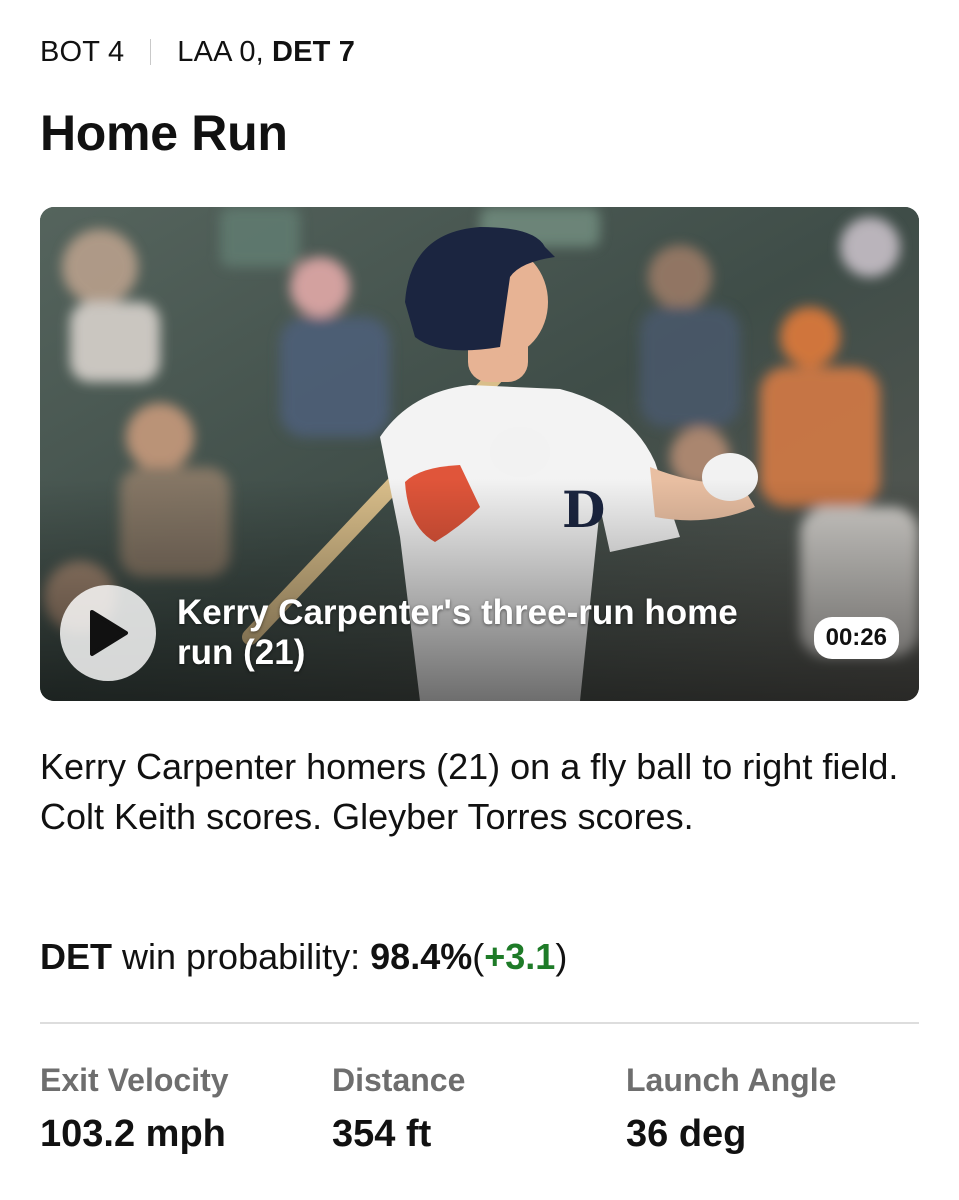 The width and height of the screenshot is (959, 1200). Describe the element at coordinates (313, 51) in the screenshot. I see `home-score: DET 7` at that location.